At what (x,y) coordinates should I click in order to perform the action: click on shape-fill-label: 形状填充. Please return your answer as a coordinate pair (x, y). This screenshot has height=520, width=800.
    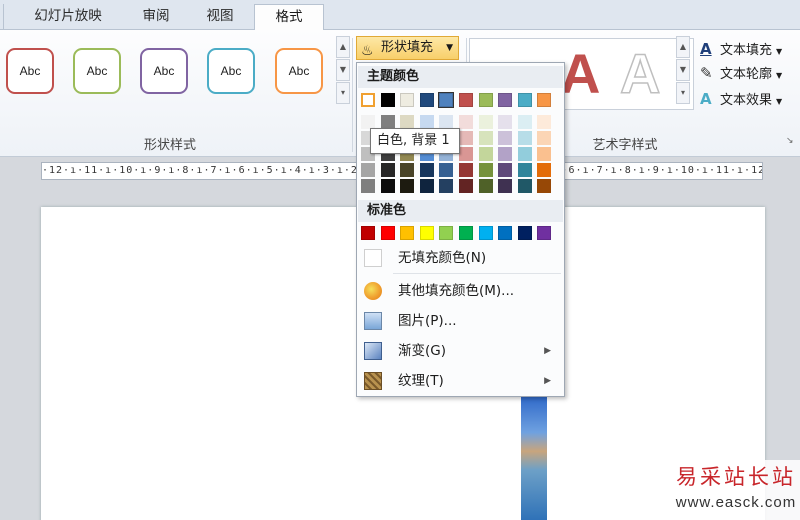
    Looking at the image, I should click on (407, 47).